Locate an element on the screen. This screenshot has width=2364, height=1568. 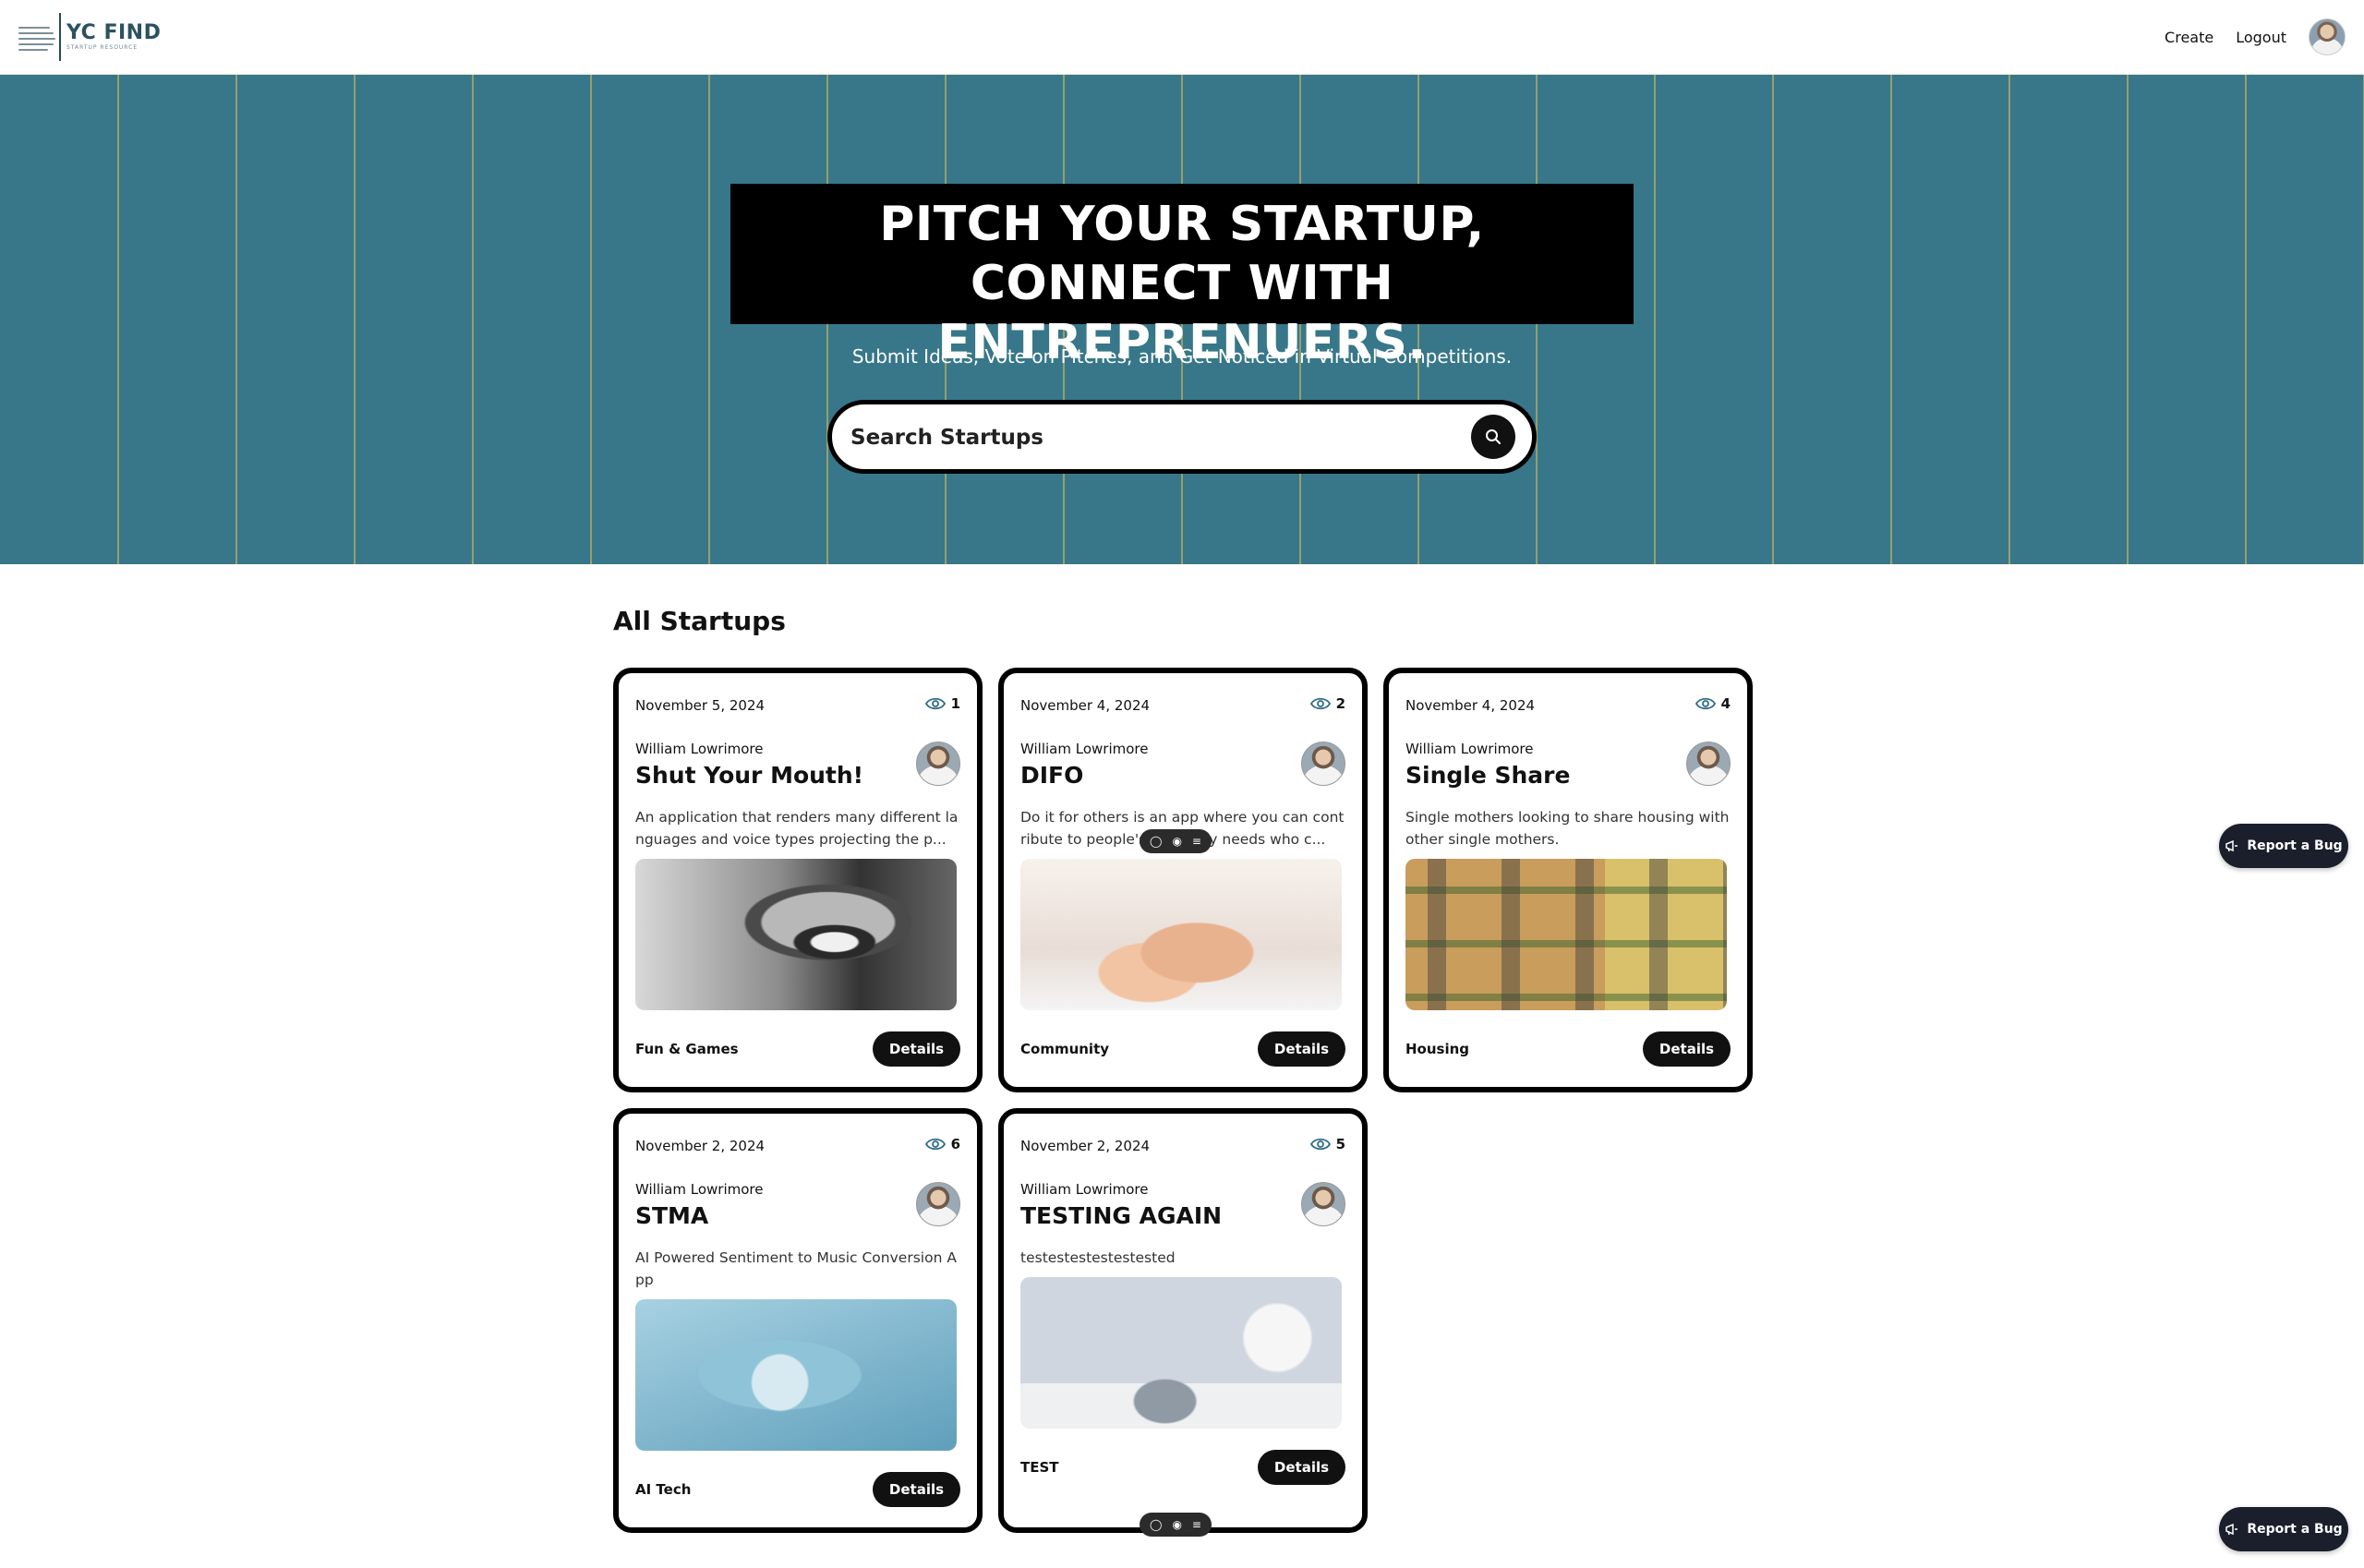
floating-toolbar-bottom: ◯ ◉ ≡ is located at coordinates (1176, 1525).